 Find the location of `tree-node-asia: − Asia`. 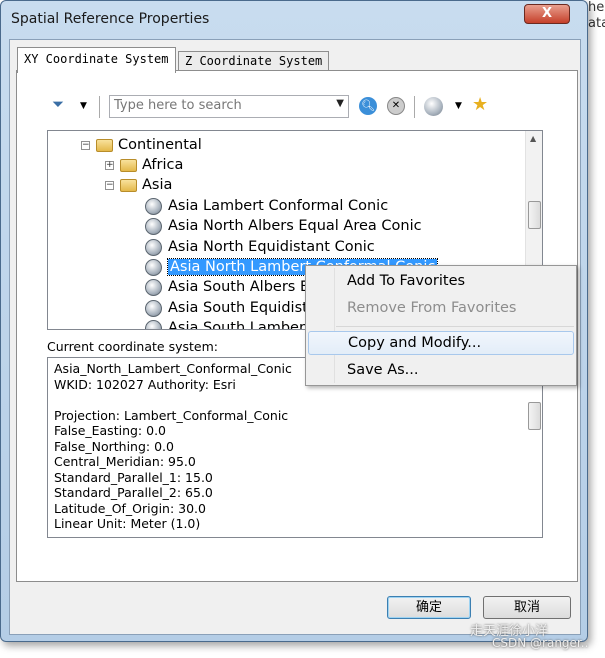

tree-node-asia: − Asia is located at coordinates (138, 185).